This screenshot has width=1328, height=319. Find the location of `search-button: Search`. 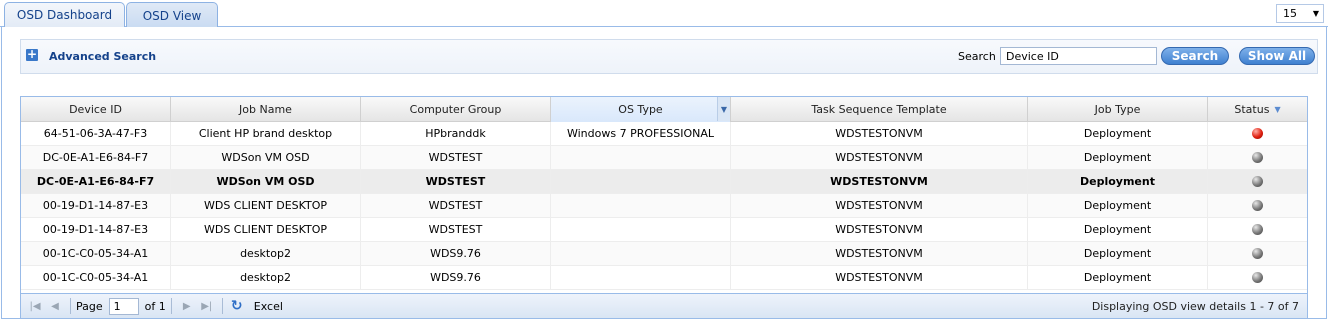

search-button: Search is located at coordinates (1195, 56).